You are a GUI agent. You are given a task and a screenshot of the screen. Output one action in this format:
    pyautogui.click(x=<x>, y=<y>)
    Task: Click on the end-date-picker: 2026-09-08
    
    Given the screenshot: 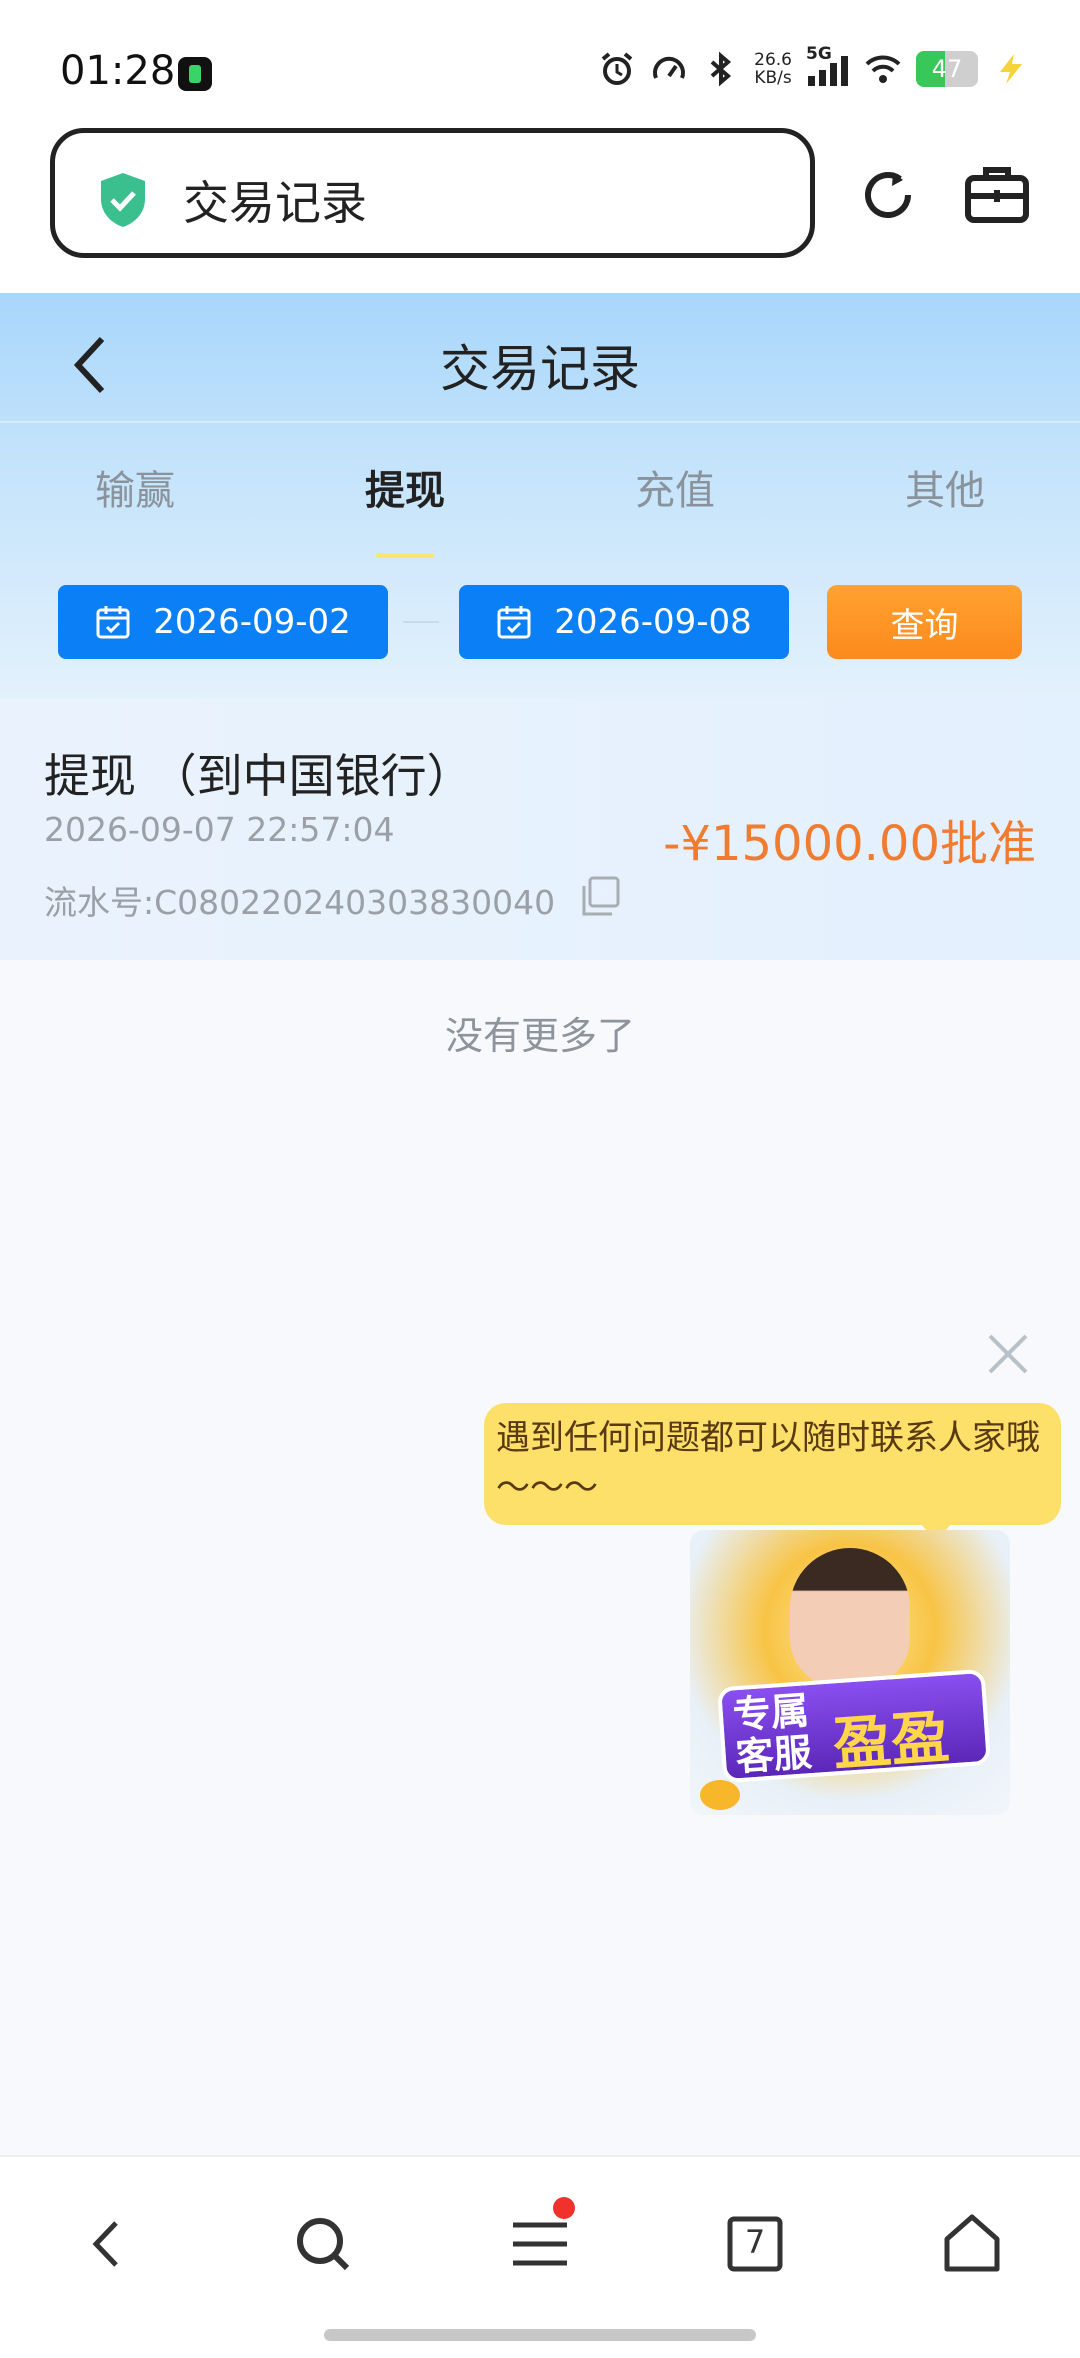 What is the action you would take?
    pyautogui.click(x=624, y=622)
    